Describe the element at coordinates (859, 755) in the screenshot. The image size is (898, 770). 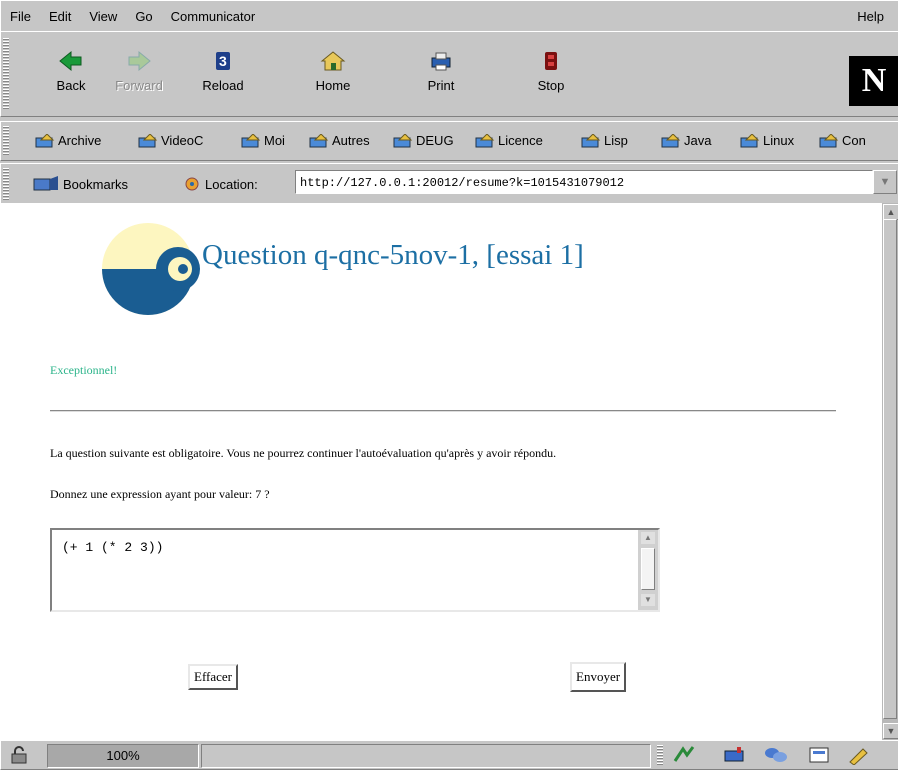
I see `edit-pen-icon` at that location.